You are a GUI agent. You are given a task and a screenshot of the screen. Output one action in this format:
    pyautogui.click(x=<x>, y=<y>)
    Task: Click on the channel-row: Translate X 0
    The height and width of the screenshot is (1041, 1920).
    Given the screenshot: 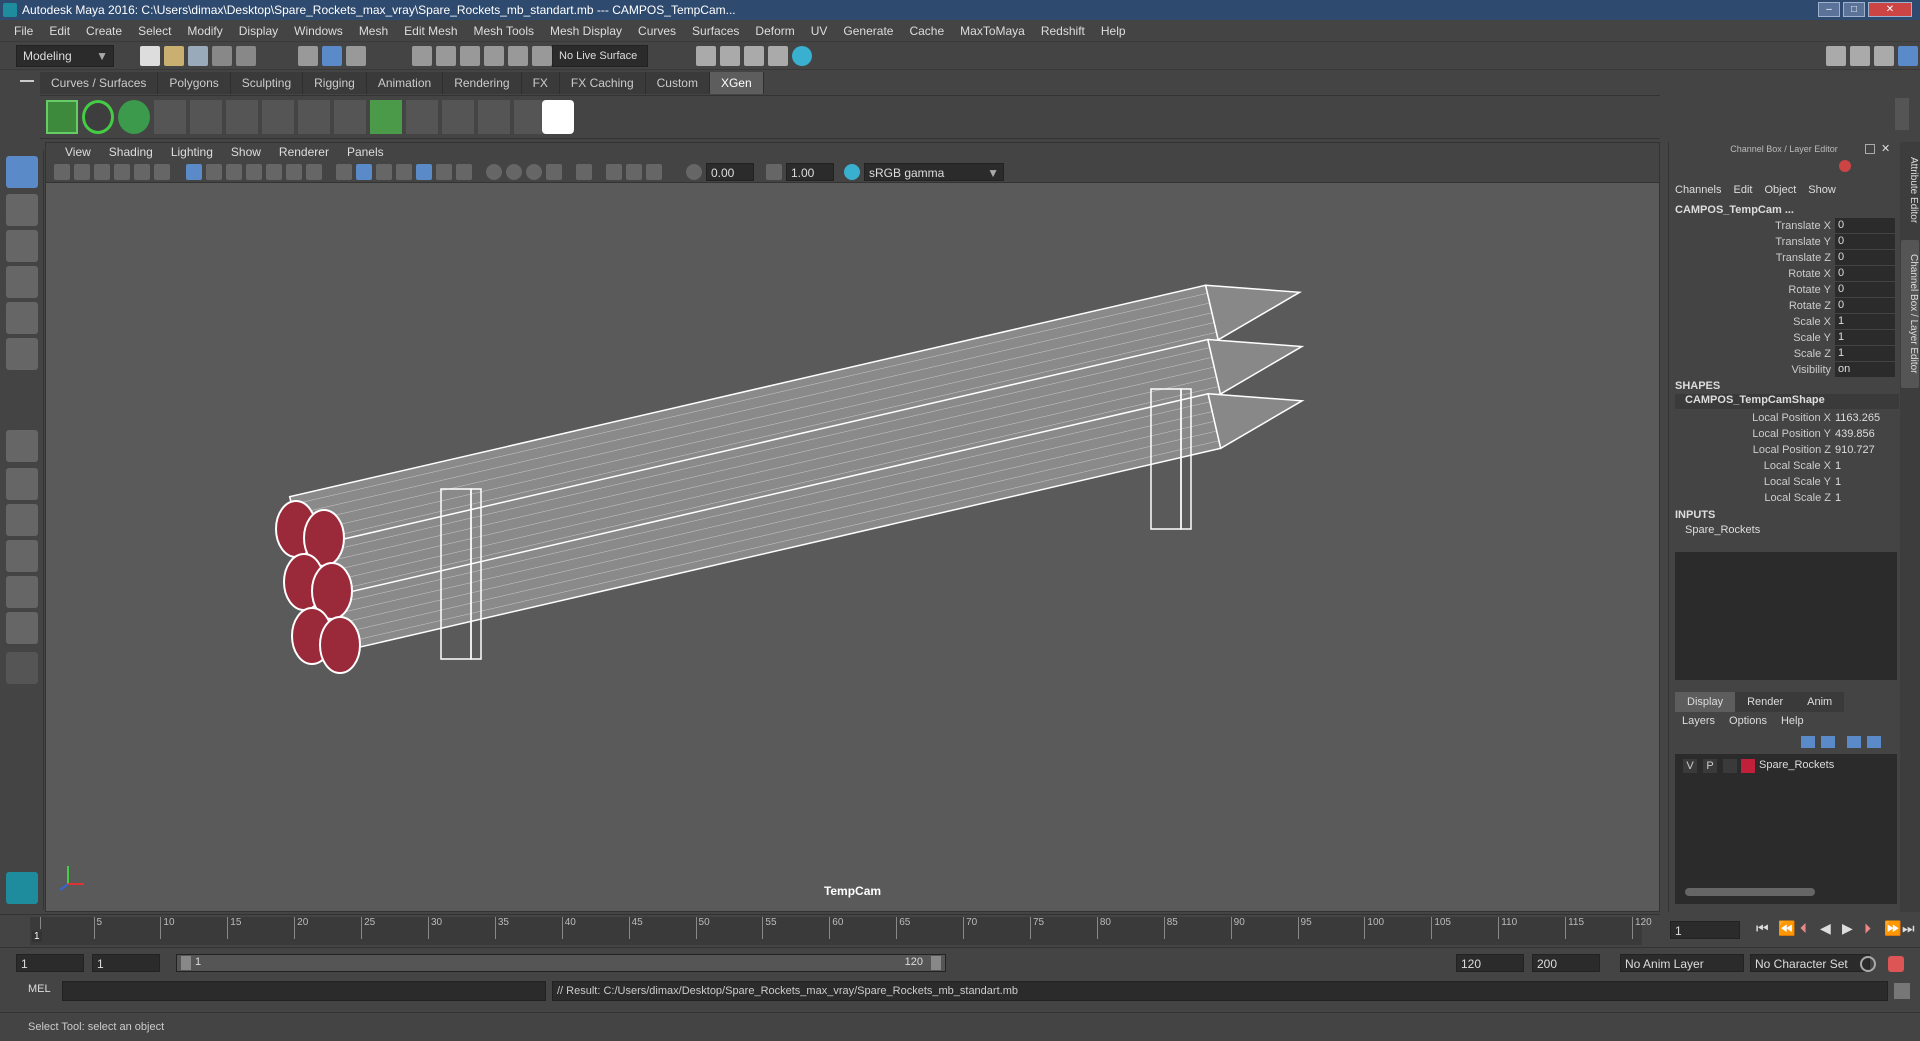 What is the action you would take?
    pyautogui.click(x=1784, y=226)
    